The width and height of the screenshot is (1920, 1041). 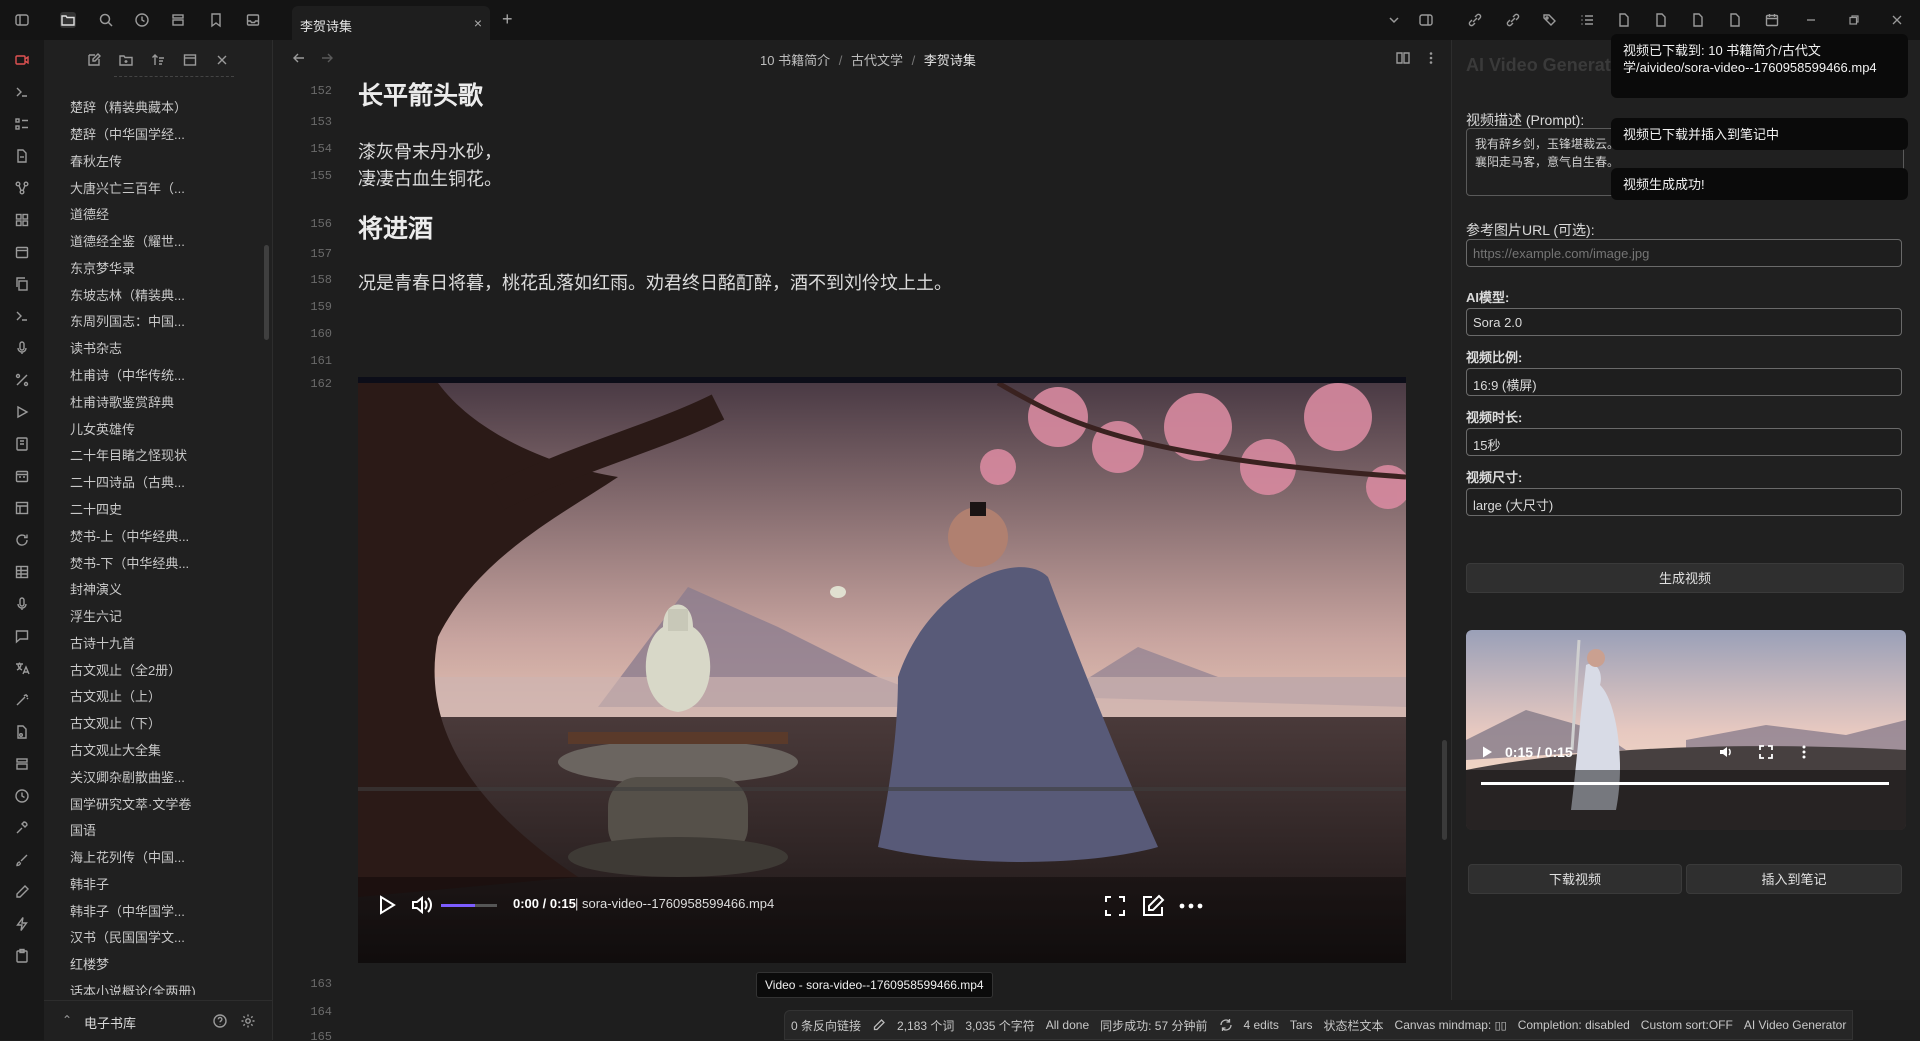 I want to click on link-edit-icon, so click(x=1475, y=20).